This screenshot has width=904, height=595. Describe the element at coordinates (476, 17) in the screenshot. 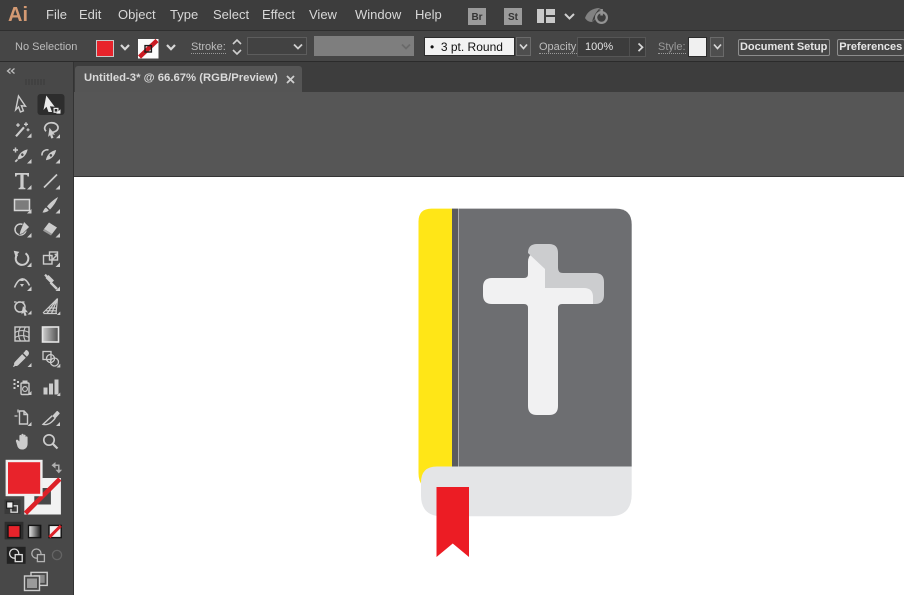

I see `svg-text: Br` at that location.